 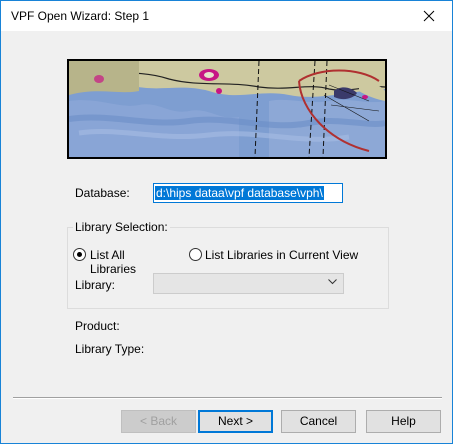 What do you see at coordinates (80, 16) in the screenshot?
I see `window-title: VPF Open Wizard: Step 1` at bounding box center [80, 16].